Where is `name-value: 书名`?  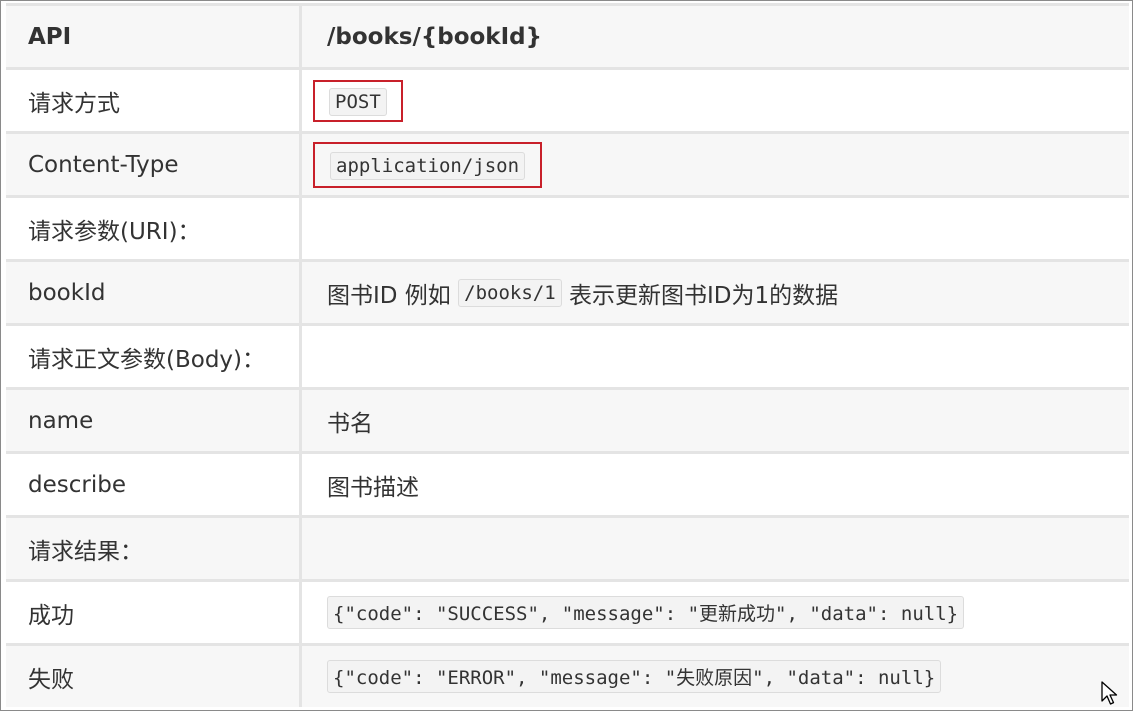
name-value: 书名 is located at coordinates (715, 420).